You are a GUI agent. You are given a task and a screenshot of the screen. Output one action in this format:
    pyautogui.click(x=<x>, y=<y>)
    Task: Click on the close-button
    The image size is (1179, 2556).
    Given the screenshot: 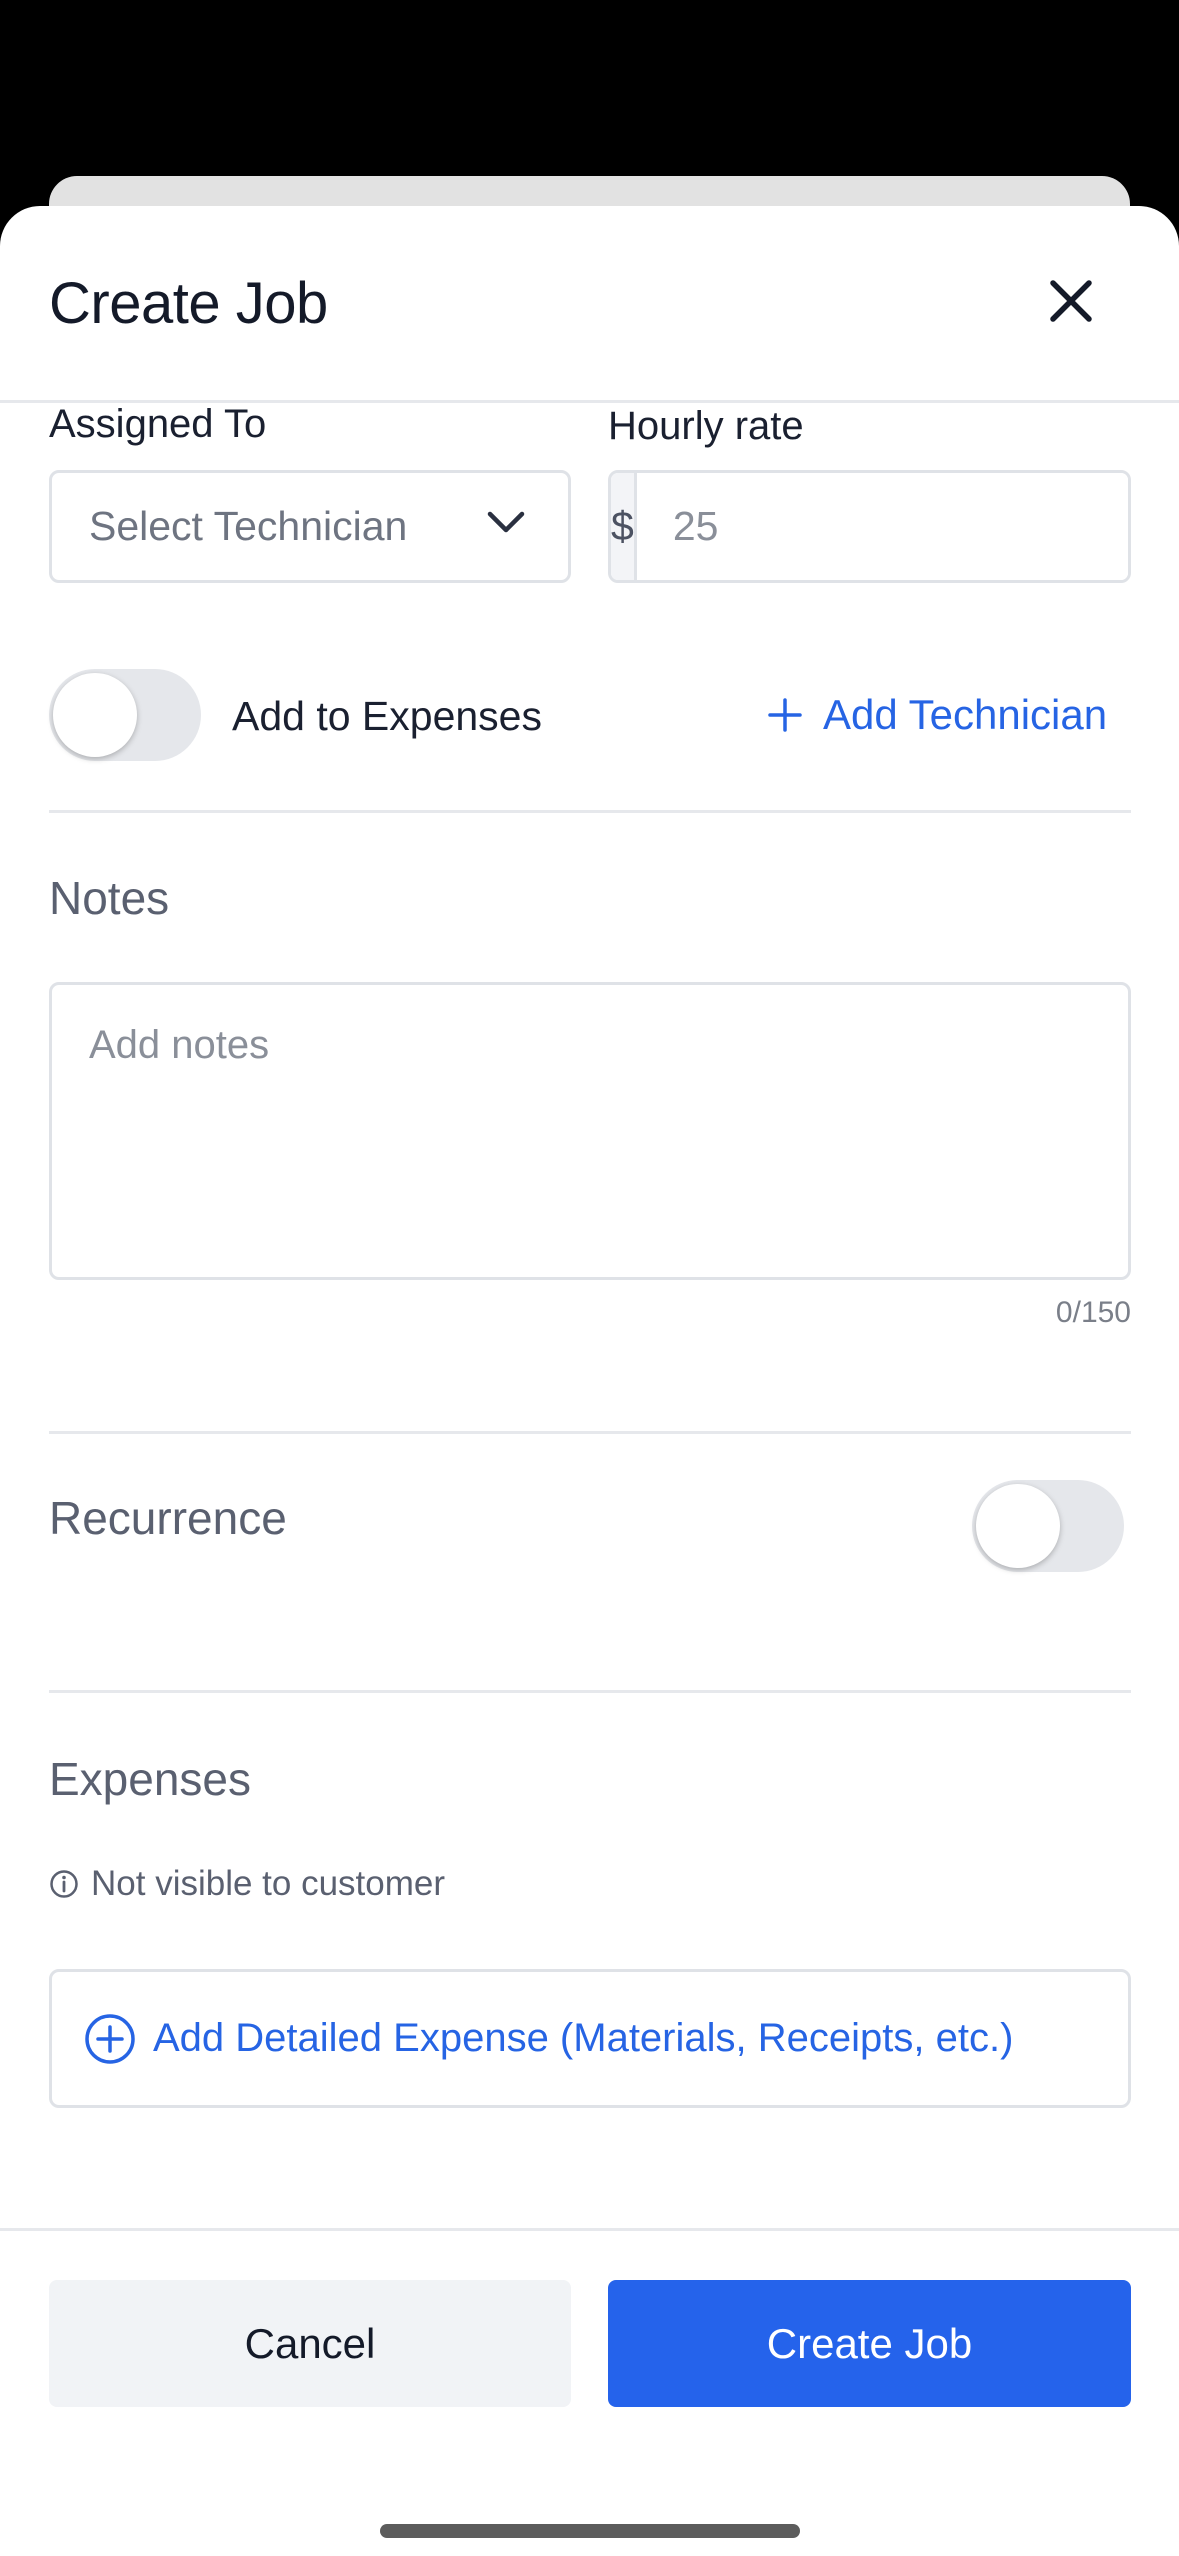 What is the action you would take?
    pyautogui.click(x=1071, y=301)
    